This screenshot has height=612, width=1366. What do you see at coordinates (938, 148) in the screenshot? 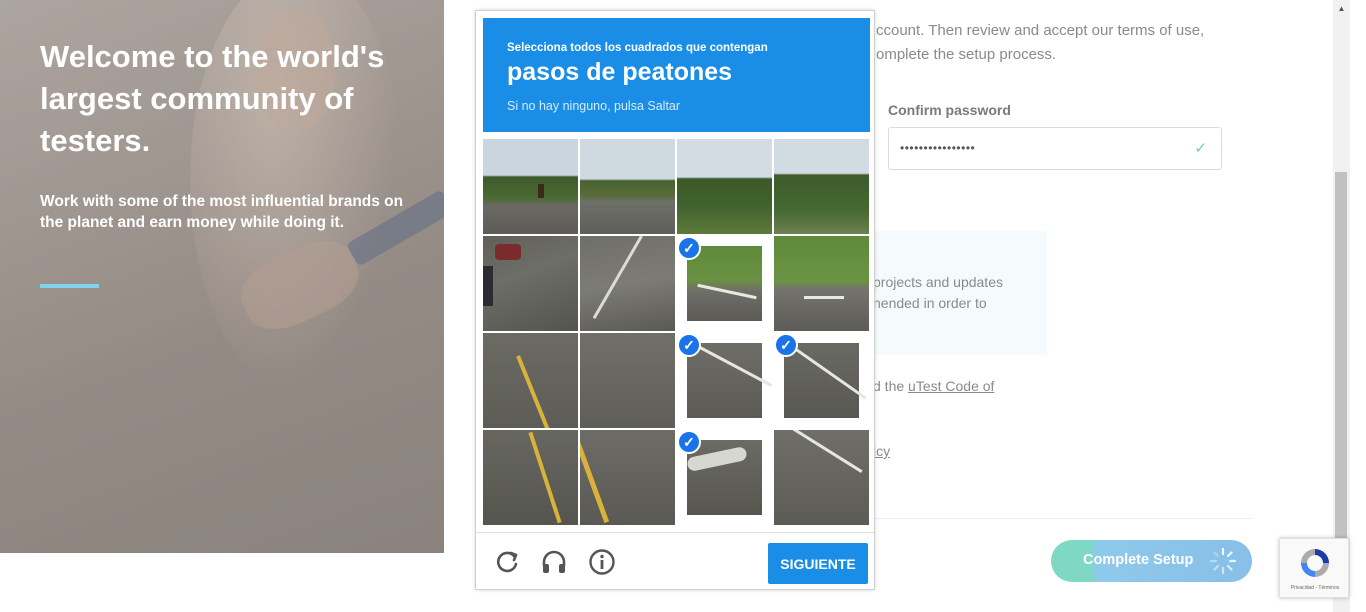
I see `confirm-password-value: ••••••••••••••••` at bounding box center [938, 148].